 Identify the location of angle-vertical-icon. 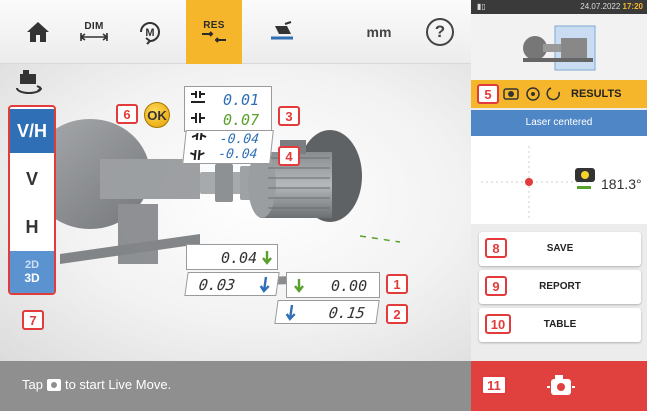
(199, 136).